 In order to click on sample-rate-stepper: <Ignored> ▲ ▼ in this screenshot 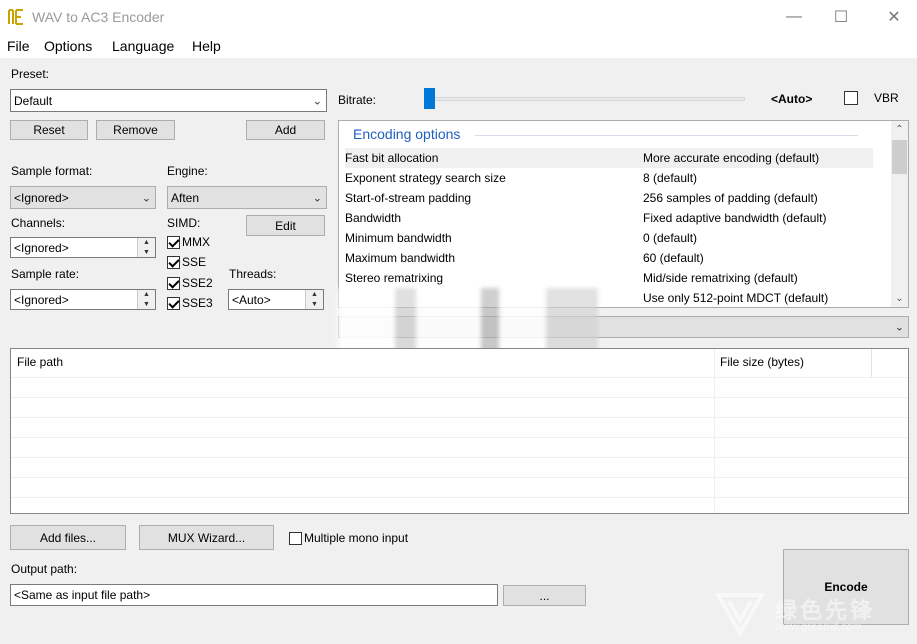, I will do `click(83, 299)`.